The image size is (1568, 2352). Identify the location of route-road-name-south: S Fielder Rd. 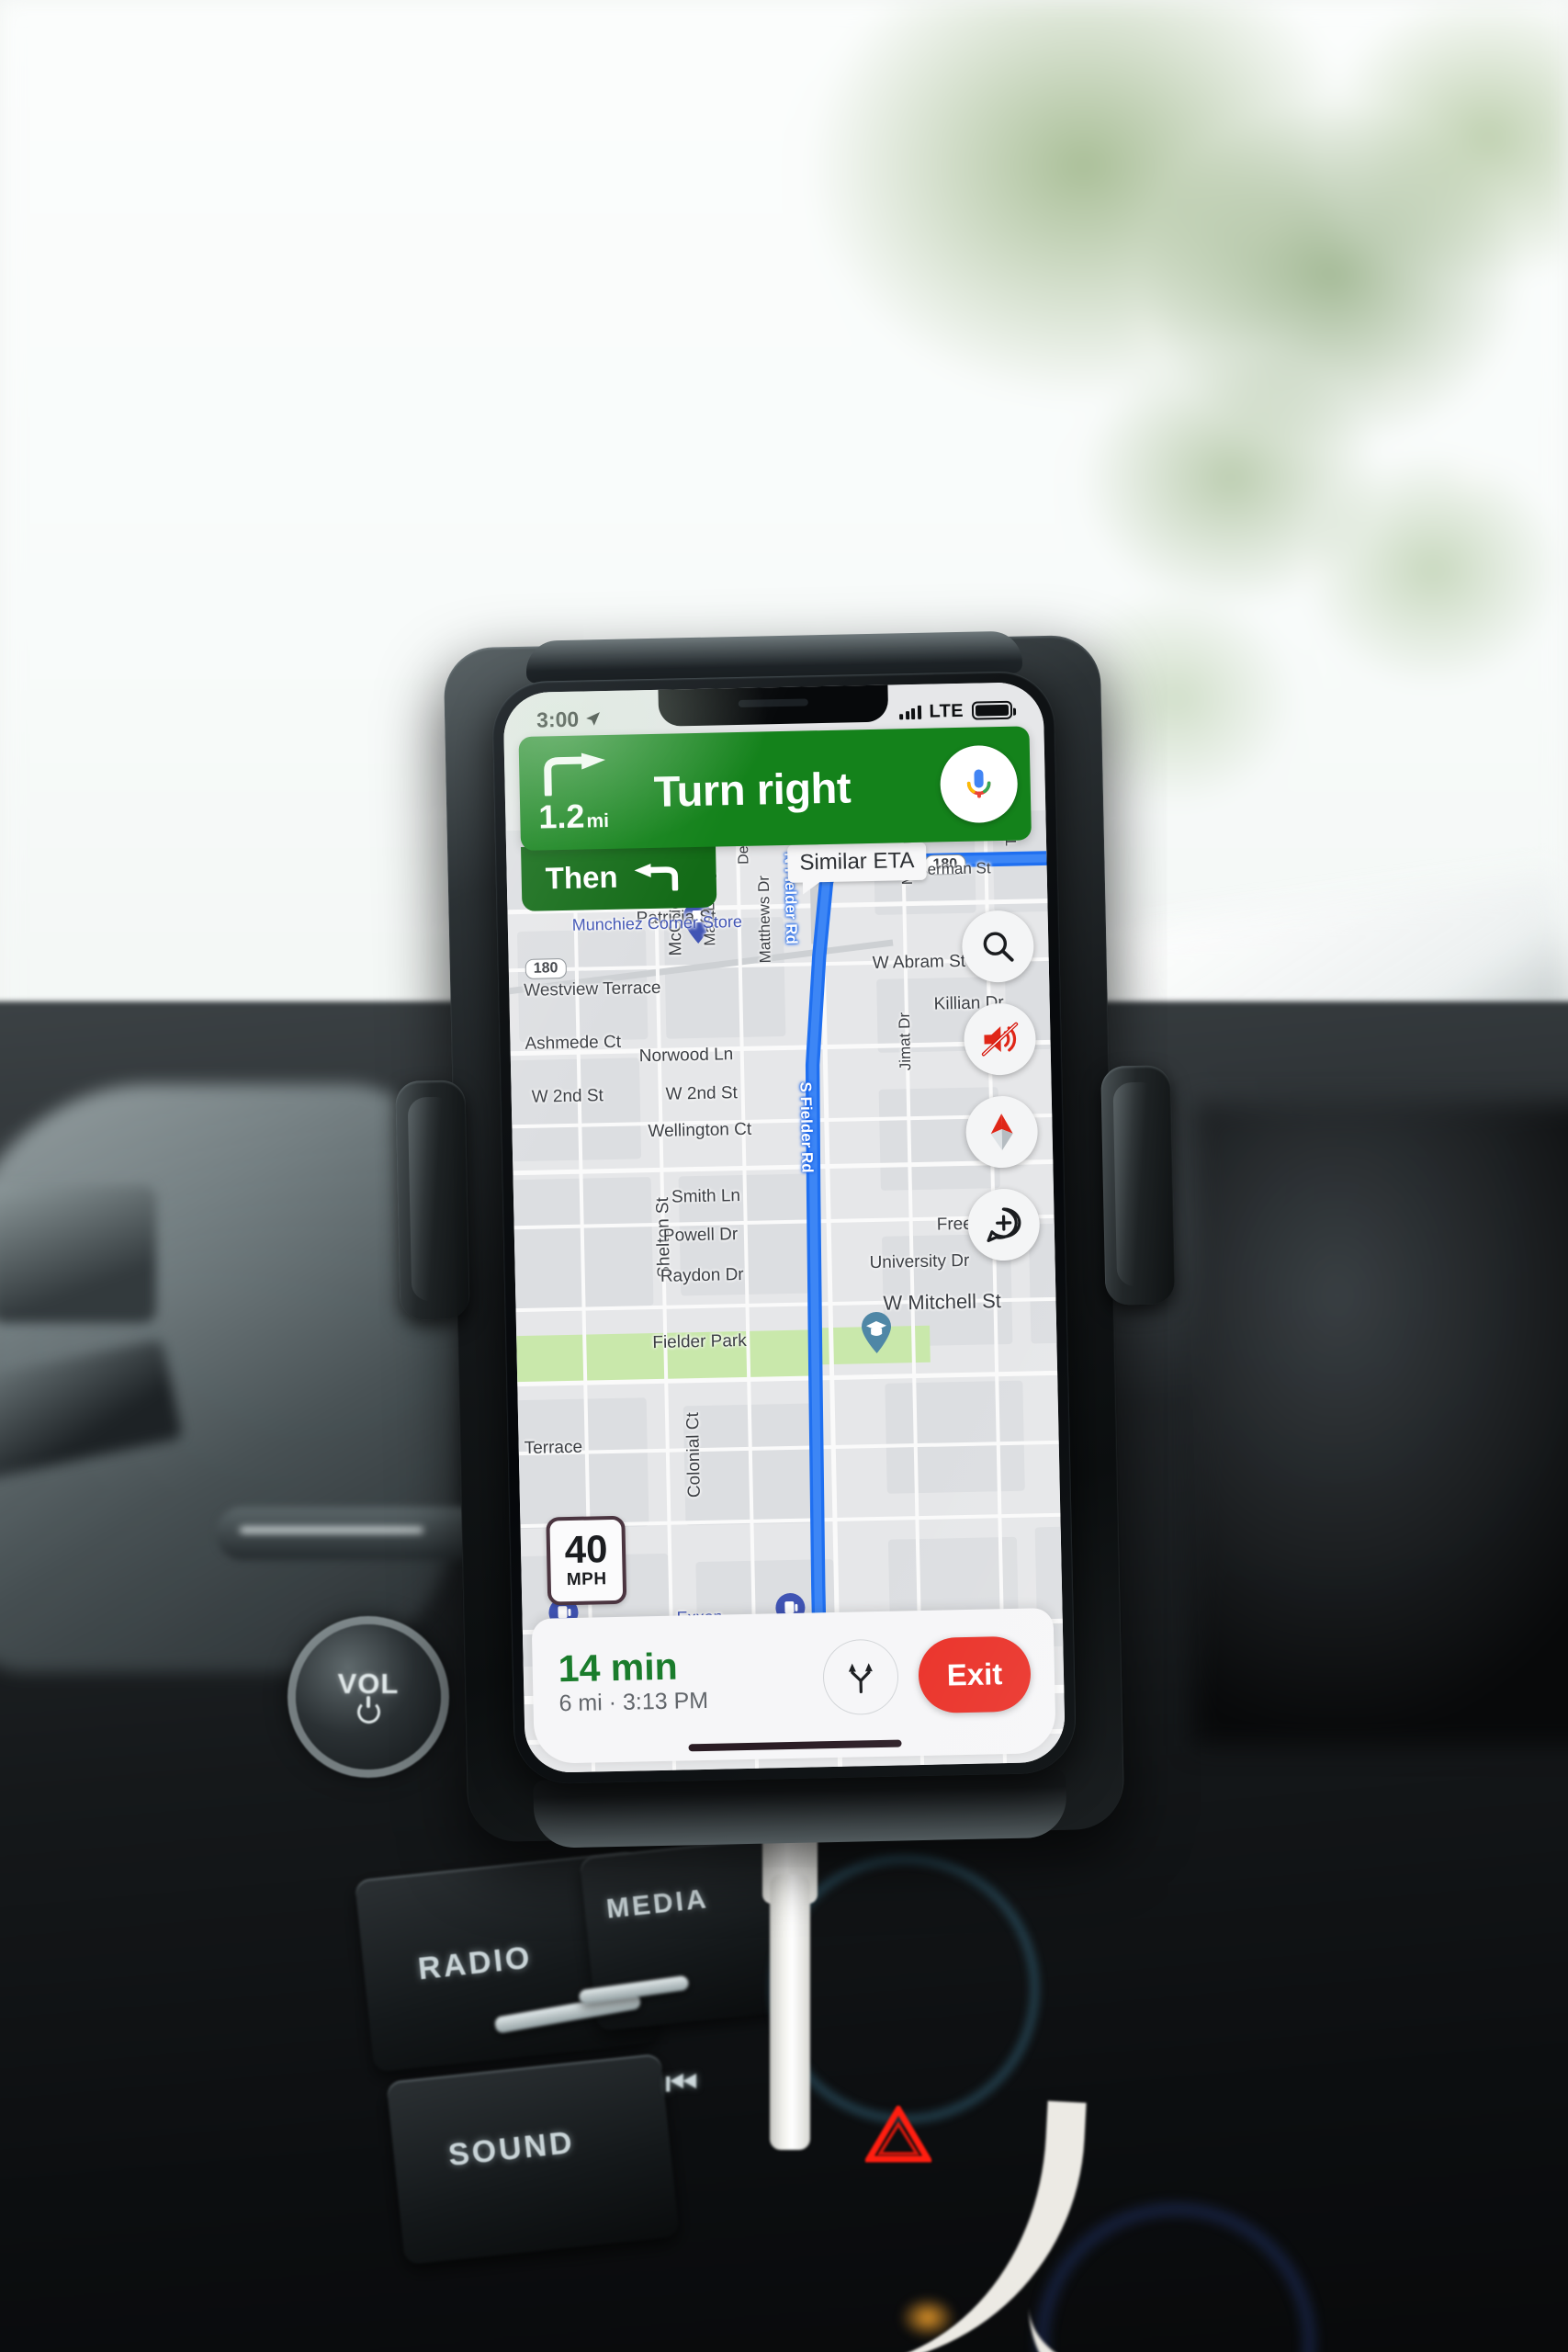
(806, 1127).